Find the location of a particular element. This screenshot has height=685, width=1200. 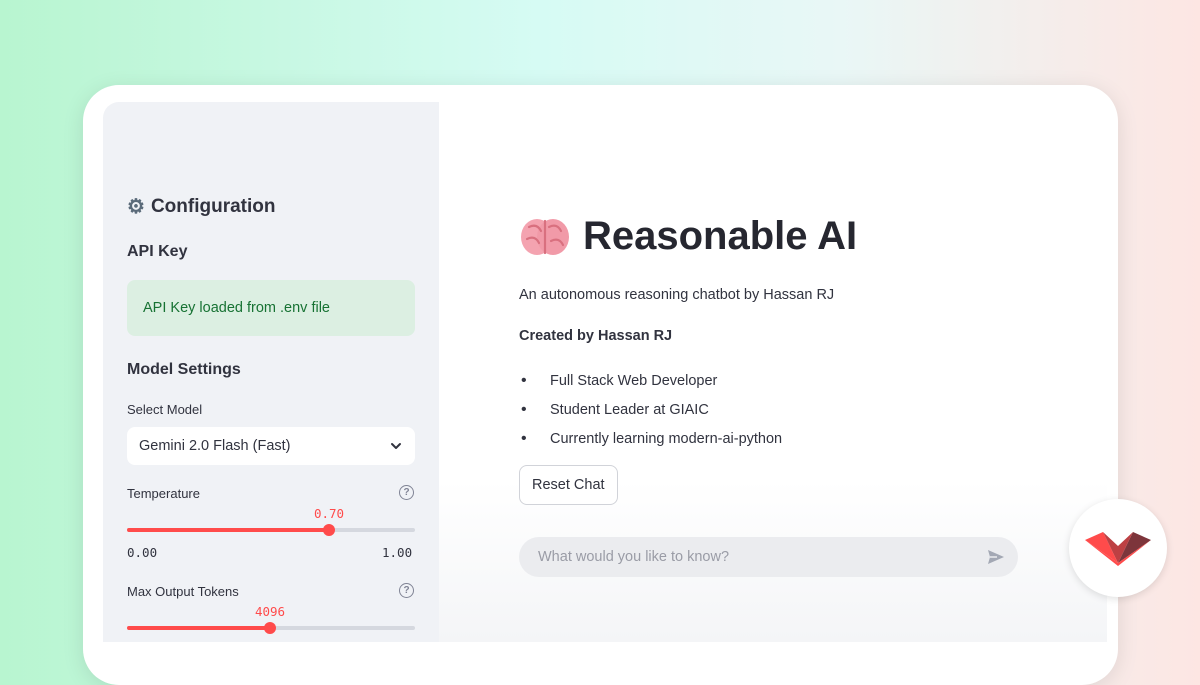

temperature-max: 1.00 is located at coordinates (397, 552).